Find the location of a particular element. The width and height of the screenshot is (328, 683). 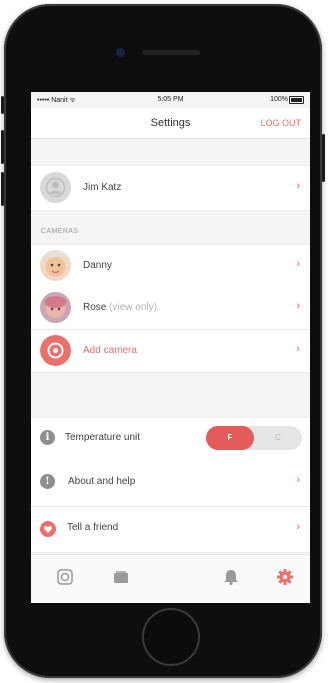

volume-down-button is located at coordinates (2, 189).